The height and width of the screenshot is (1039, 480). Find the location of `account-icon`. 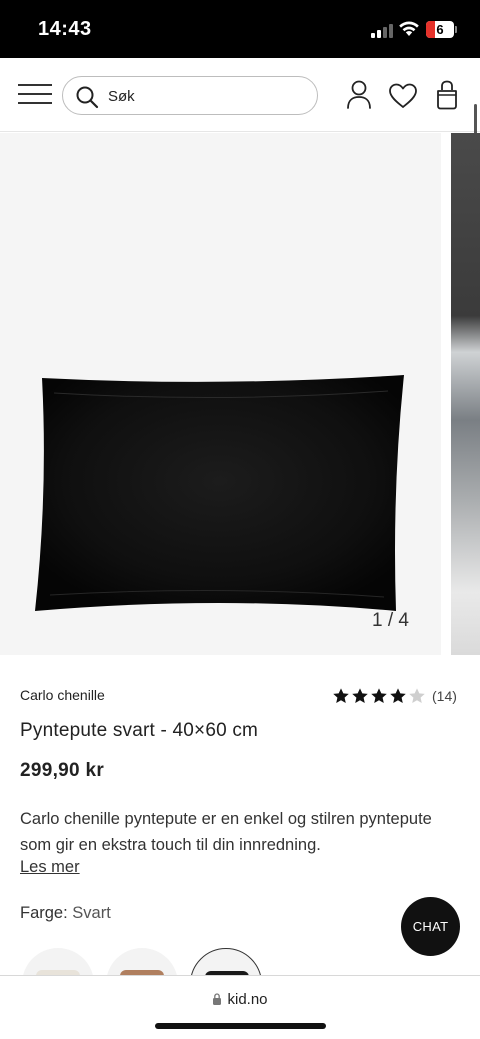

account-icon is located at coordinates (359, 95).